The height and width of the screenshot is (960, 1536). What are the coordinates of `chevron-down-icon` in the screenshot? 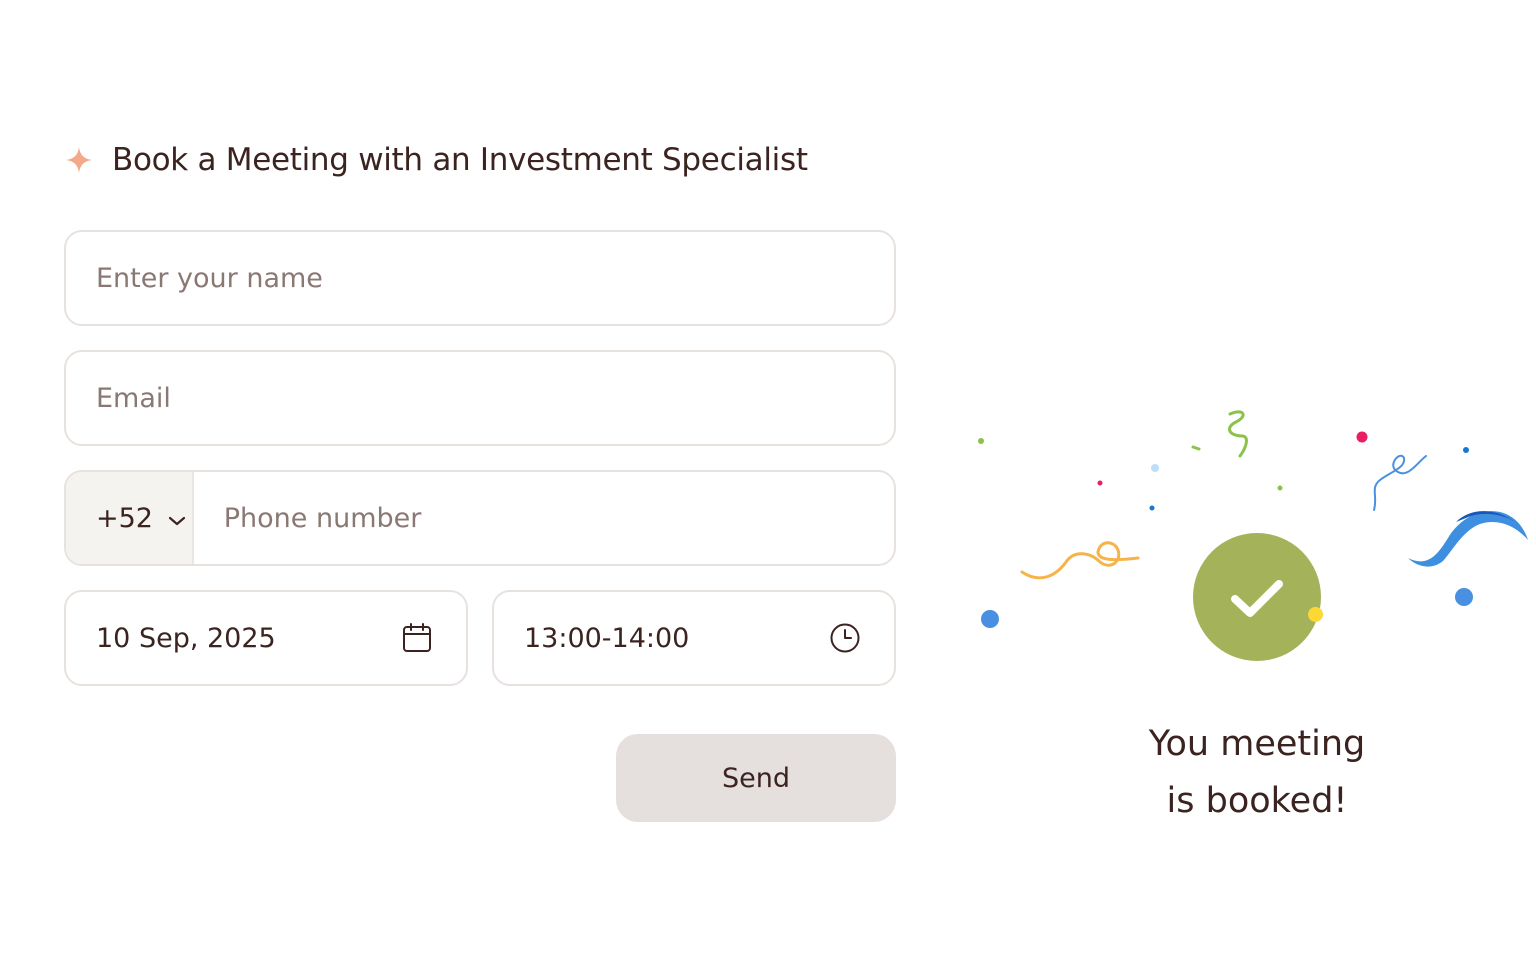 It's located at (177, 518).